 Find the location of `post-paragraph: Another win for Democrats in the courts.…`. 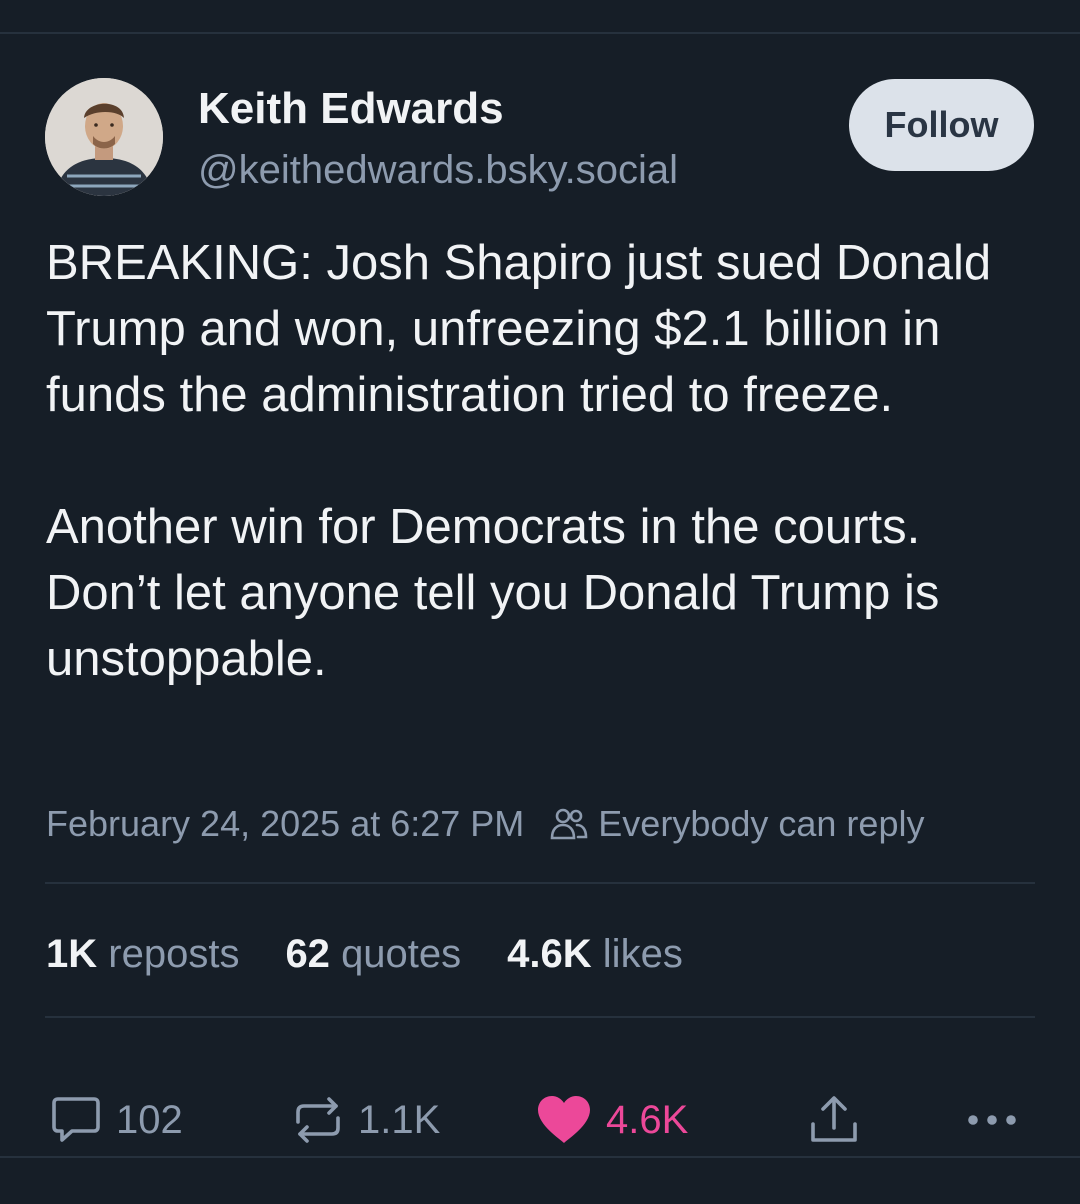

post-paragraph: Another win for Democrats in the courts.… is located at coordinates (493, 593).